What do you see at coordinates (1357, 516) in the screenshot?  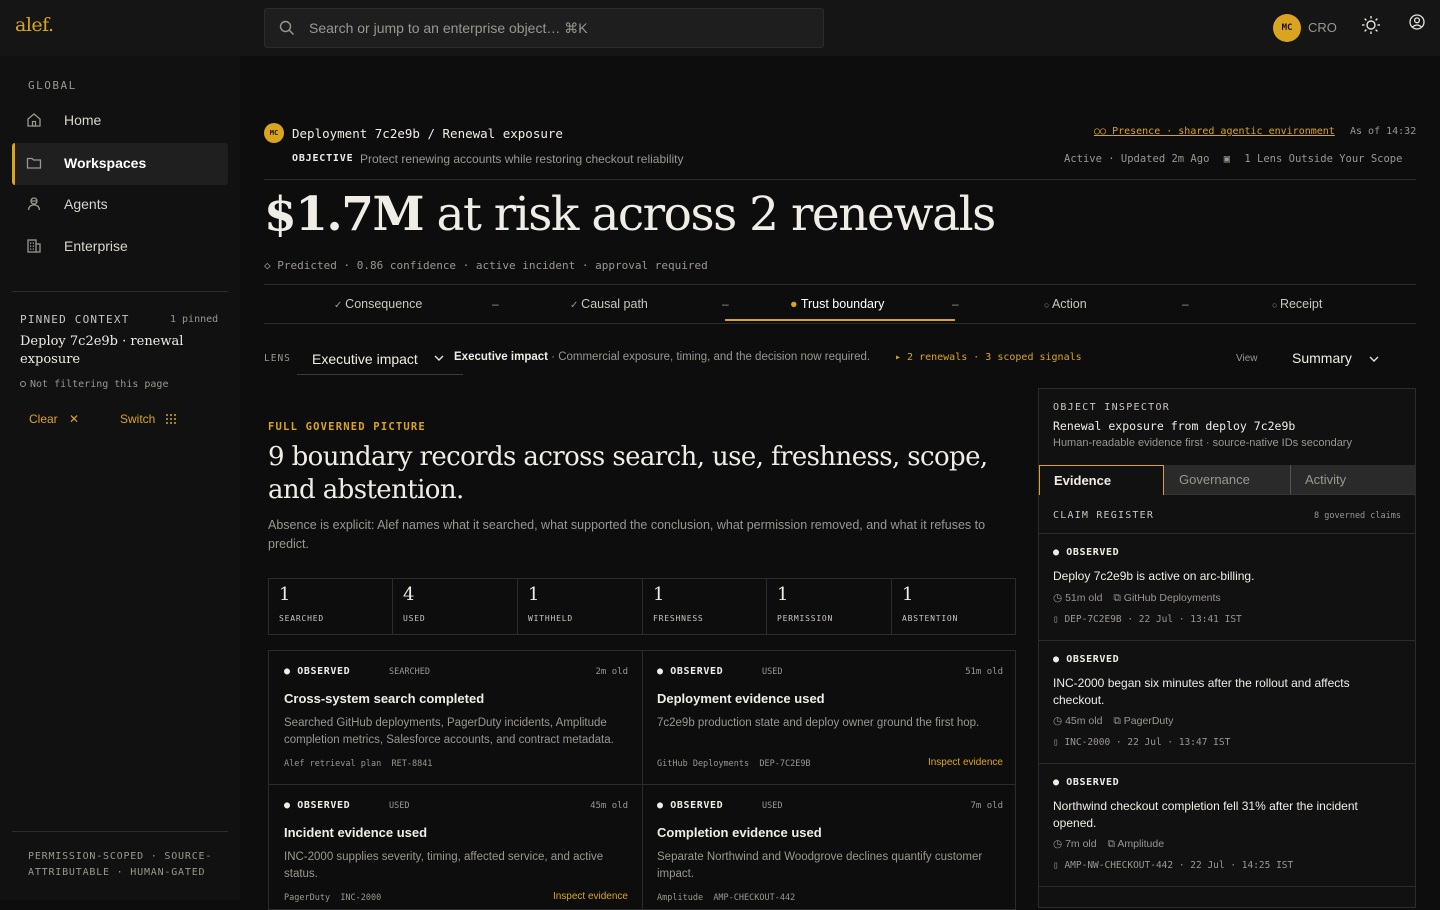 I see `claim-register-count: 8 governed claims` at bounding box center [1357, 516].